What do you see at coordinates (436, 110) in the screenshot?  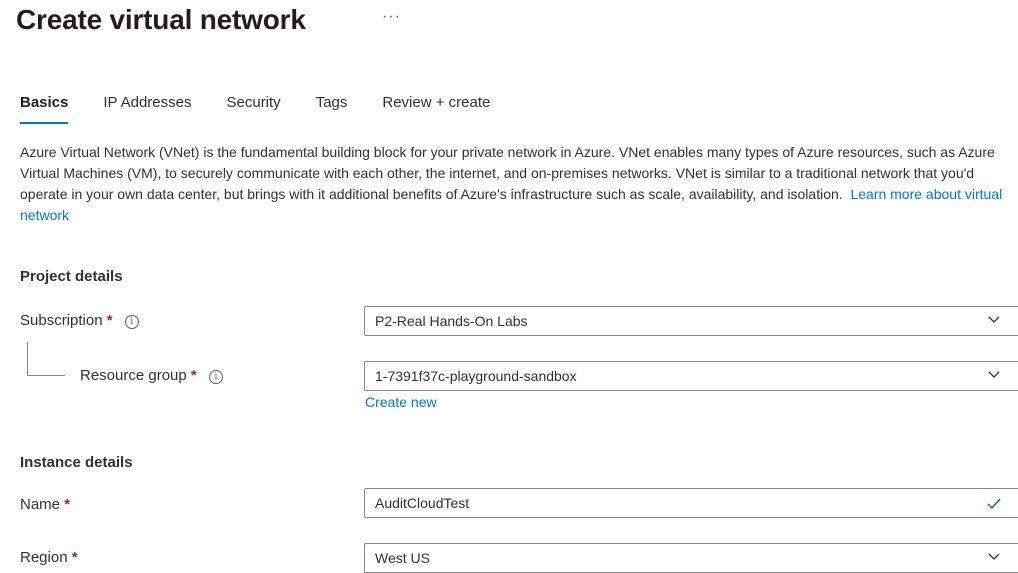 I see `tab-review-create: Review + create` at bounding box center [436, 110].